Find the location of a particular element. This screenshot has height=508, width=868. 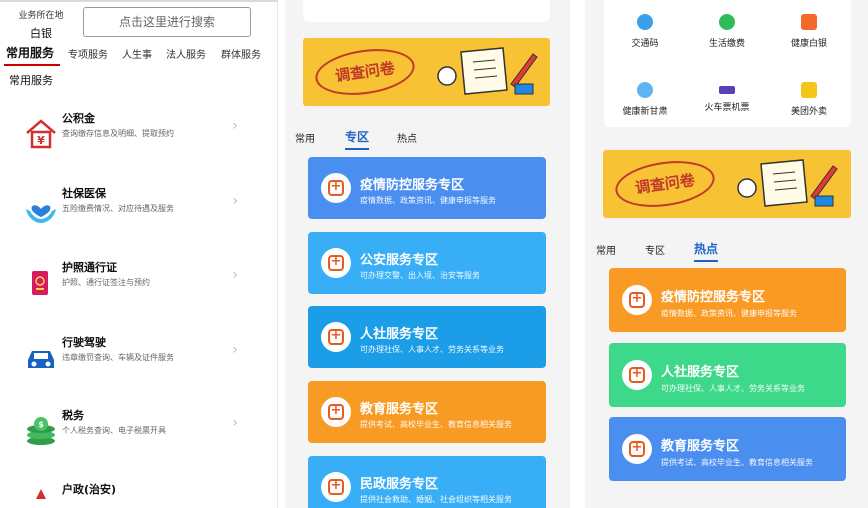

coins-icon: $ is located at coordinates (41, 431).